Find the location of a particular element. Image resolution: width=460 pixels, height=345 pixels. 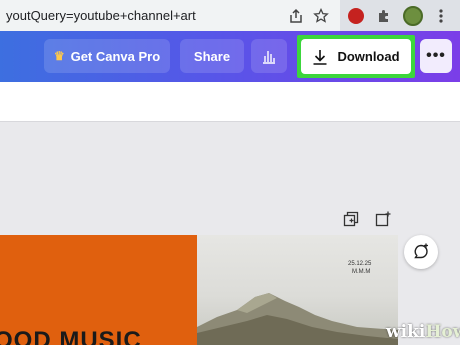

editor-header: ♛ Get Canva Pro Share Download ••• is located at coordinates (230, 56).